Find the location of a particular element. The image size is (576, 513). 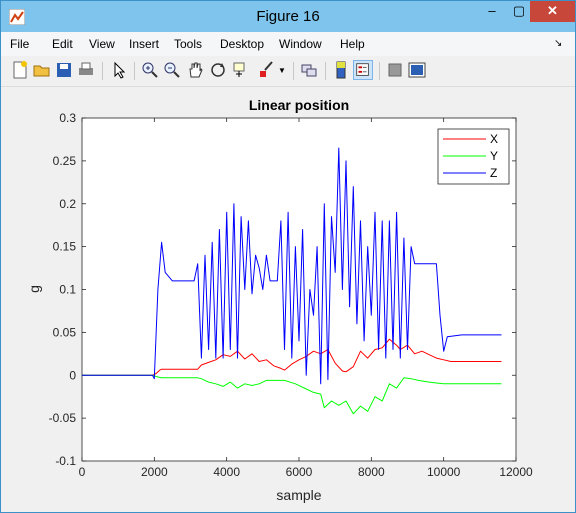

toolbar: ▼ is located at coordinates (288, 71).